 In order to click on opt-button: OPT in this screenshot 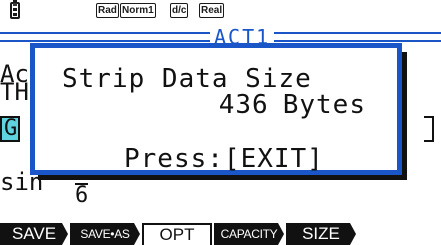, I will do `click(177, 234)`.